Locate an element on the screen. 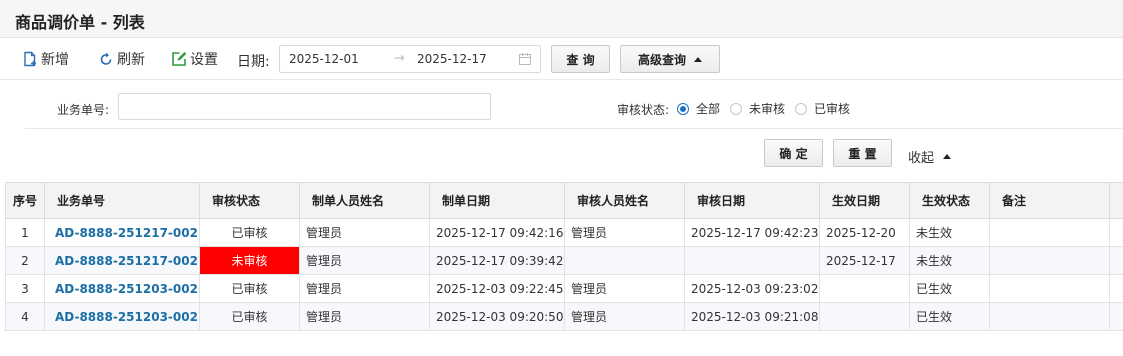  refresh-button: 刷新 is located at coordinates (121, 59).